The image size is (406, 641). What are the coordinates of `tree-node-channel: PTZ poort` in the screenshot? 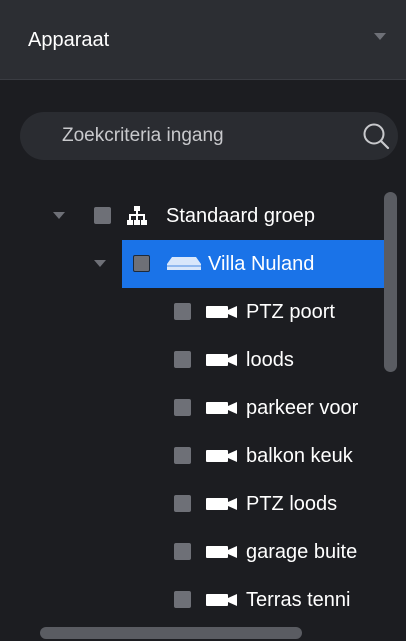 It's located at (203, 312).